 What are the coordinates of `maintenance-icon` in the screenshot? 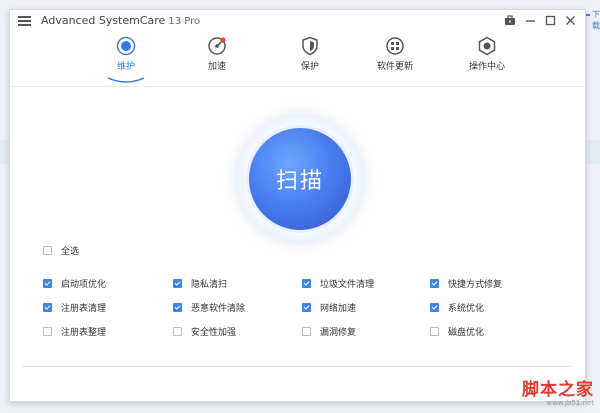 It's located at (126, 46).